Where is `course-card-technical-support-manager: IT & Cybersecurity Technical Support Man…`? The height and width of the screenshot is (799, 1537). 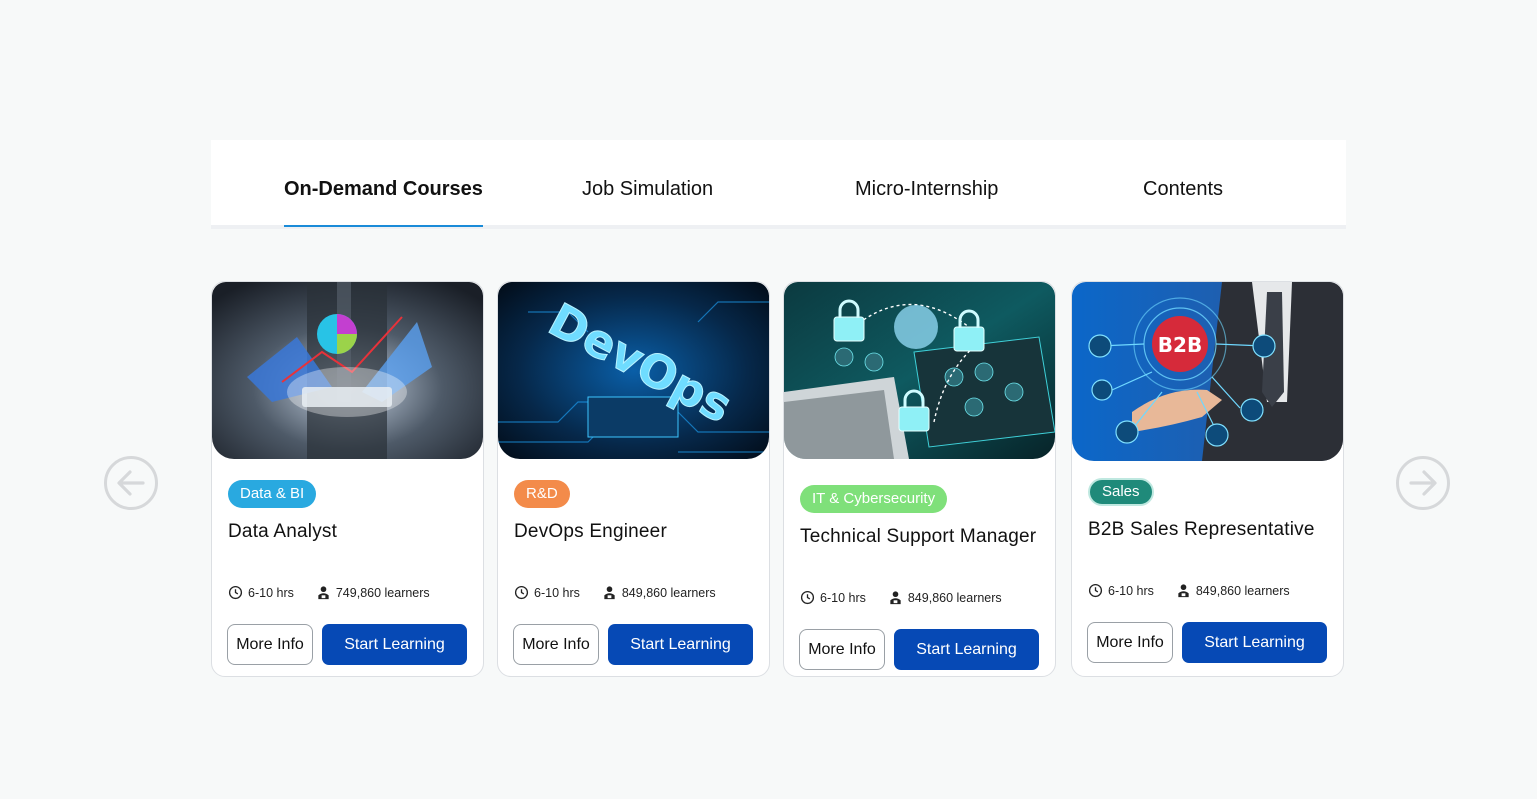
course-card-technical-support-manager: IT & Cybersecurity Technical Support Man… is located at coordinates (919, 479).